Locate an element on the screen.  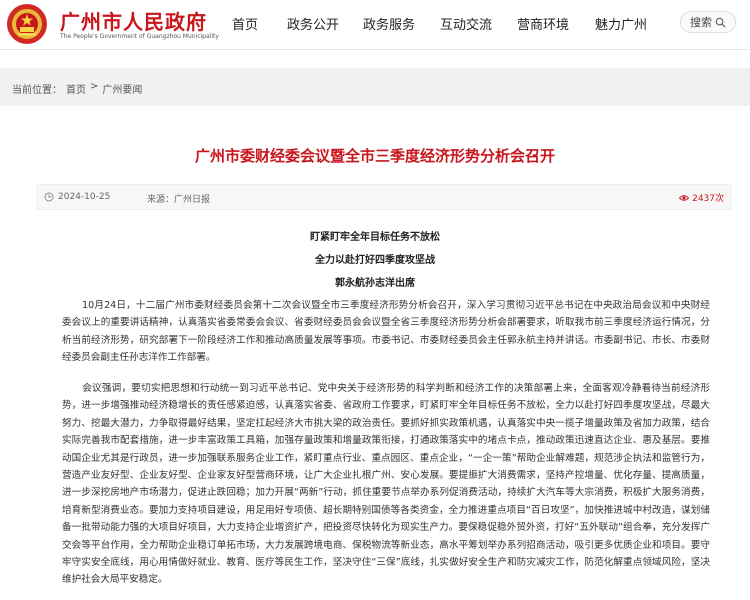
view-count-text: 2437次 is located at coordinates (708, 199).